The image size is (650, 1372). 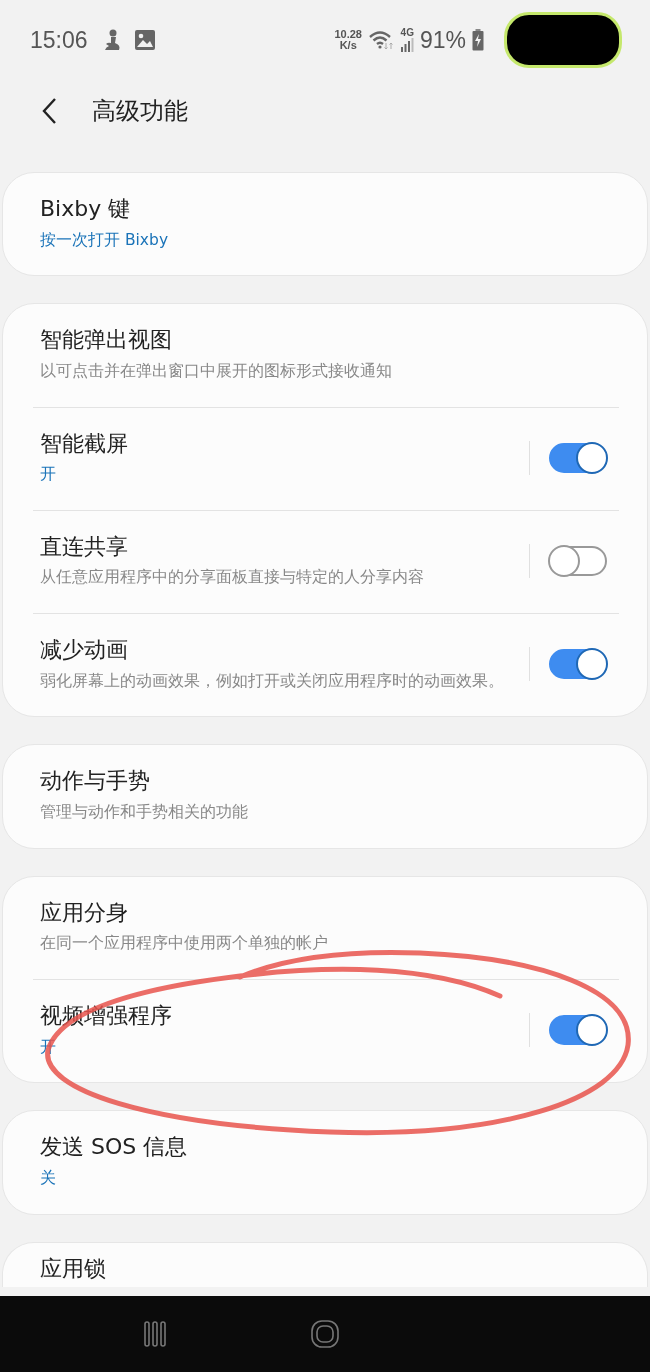 What do you see at coordinates (325, 562) in the screenshot?
I see `settings-item: 直连共享 从任意应用程序中的分享面板直接与特定的人分享内容` at bounding box center [325, 562].